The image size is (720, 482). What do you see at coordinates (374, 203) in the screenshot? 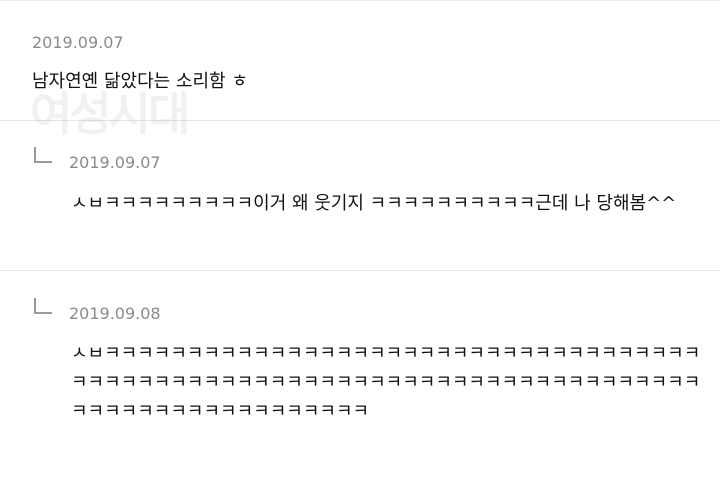
I see `reply-text: ㅅㅂㅋㅋㅋㅋㅋㅋㅋㅋㅋ이거 왜 웃기지 ㅋㅋㅋㅋㅋㅋㅋㅋㅋㅋ근데 나 당해봄^^` at bounding box center [374, 203].